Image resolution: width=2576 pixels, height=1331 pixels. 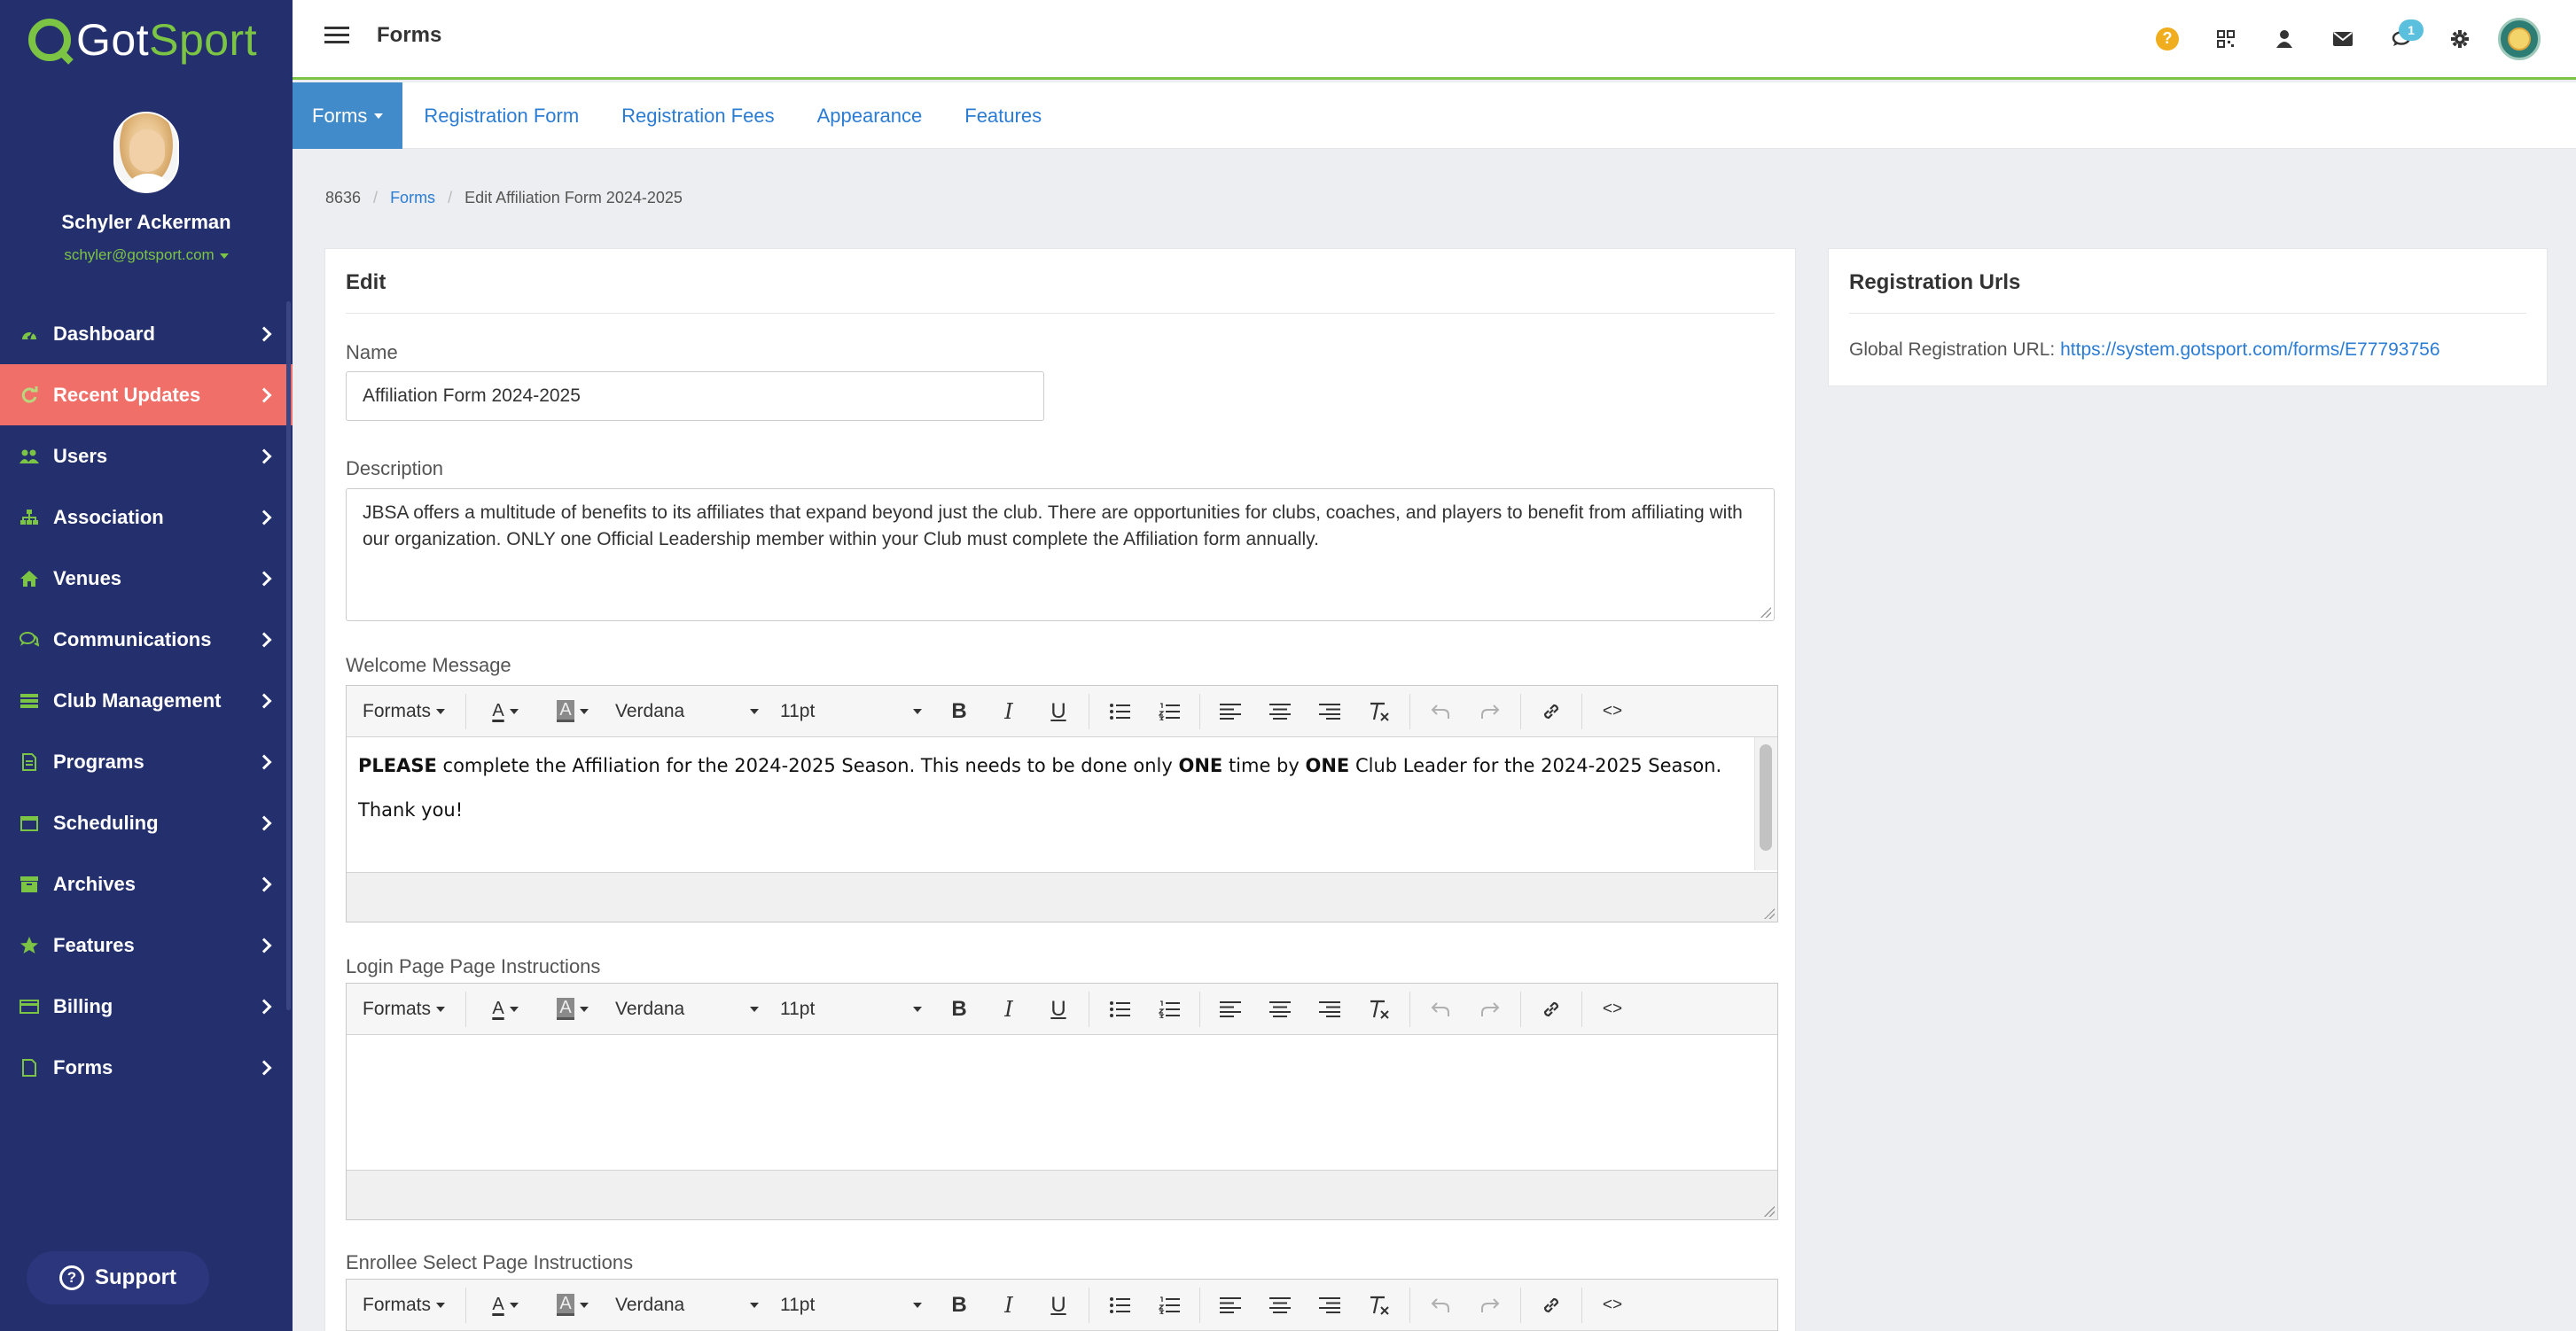 I want to click on link-icon, so click(x=1551, y=1009).